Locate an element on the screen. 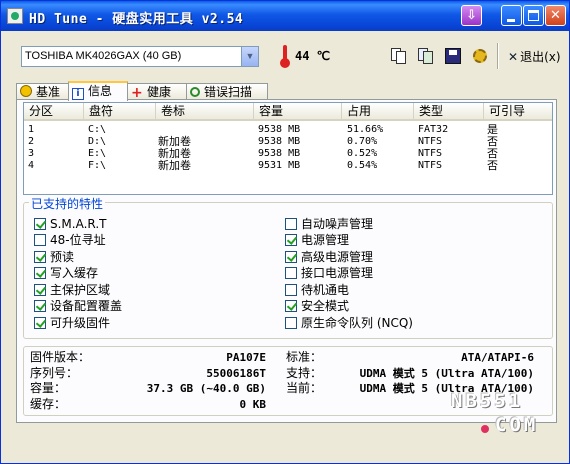 This screenshot has height=464, width=570. table-row: 1 C:\ 9538 MB 51.66% FAT32 是 is located at coordinates (288, 130).